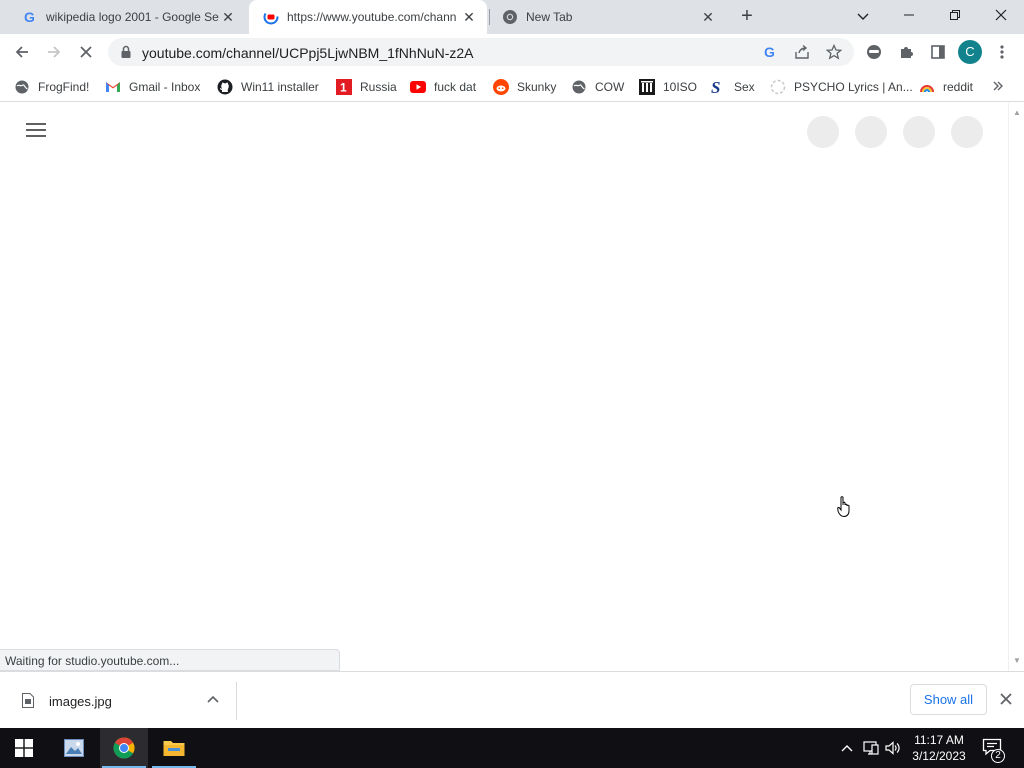 The image size is (1024, 768). What do you see at coordinates (512, 748) in the screenshot?
I see `windows-taskbar: 11:17 AM 3/12/2023 2` at bounding box center [512, 748].